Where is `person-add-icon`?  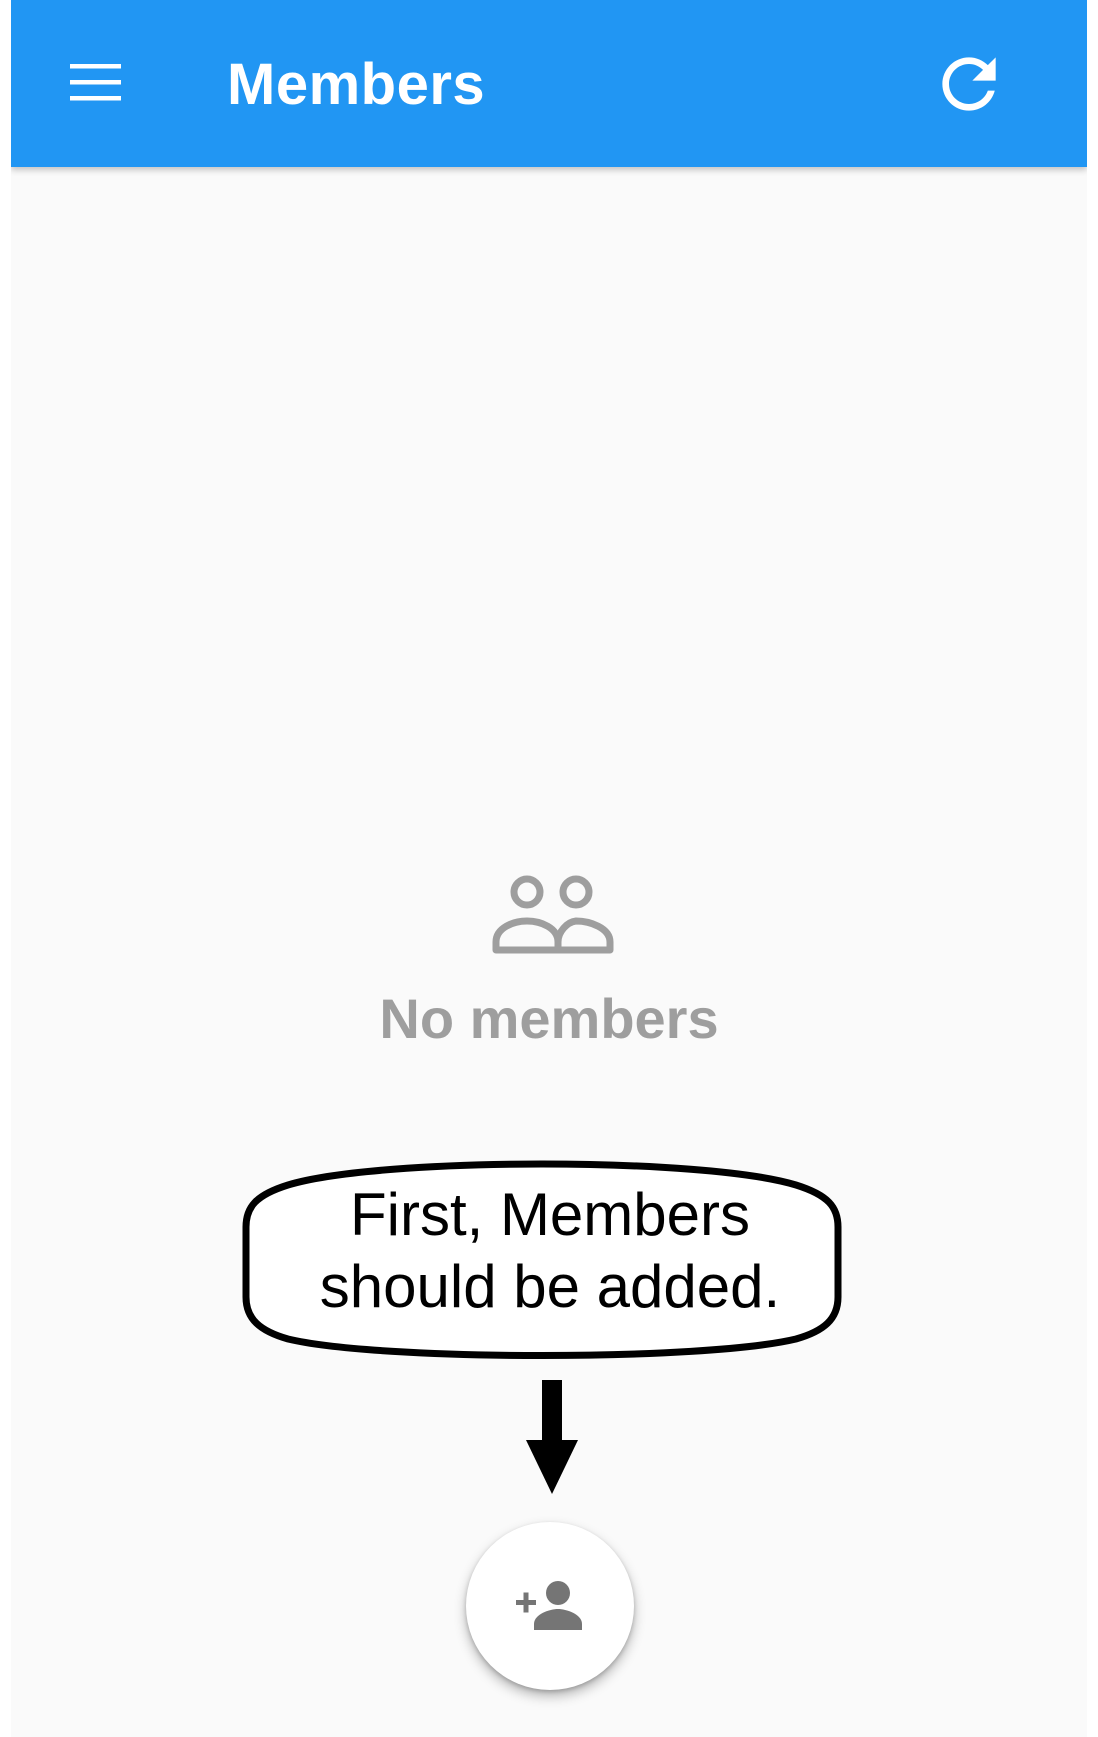 person-add-icon is located at coordinates (550, 1606).